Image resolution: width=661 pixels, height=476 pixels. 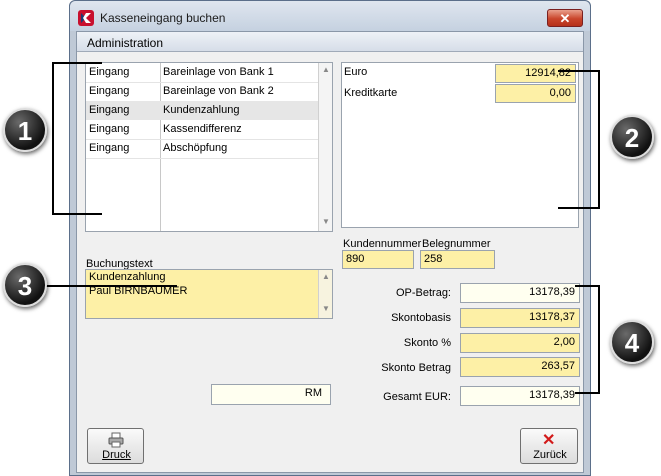 I want to click on booking-text-area: Kundenzahlung Paul BIRNBAUMER ▲ ▼, so click(x=209, y=294).